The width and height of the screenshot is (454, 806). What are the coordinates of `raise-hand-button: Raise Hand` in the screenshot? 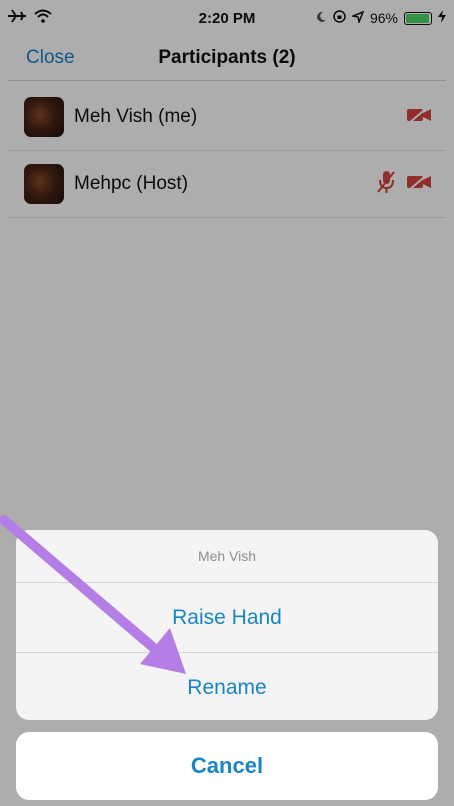 It's located at (227, 618).